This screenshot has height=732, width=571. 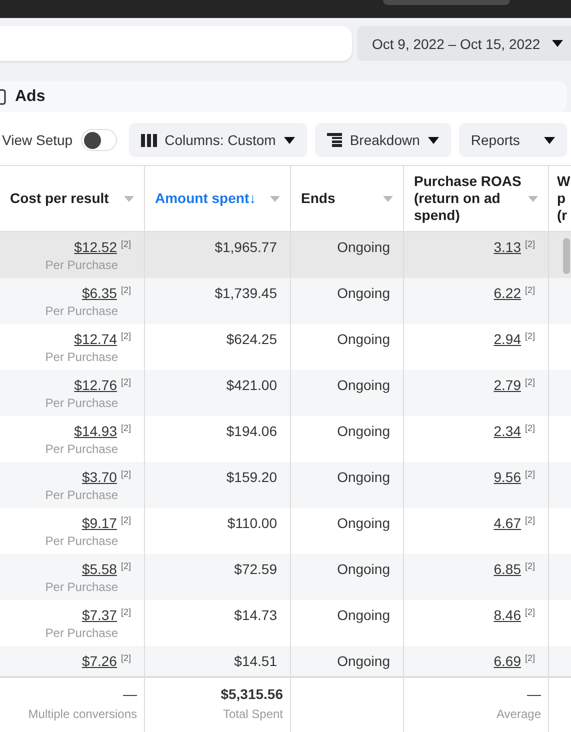 What do you see at coordinates (382, 140) in the screenshot?
I see `breakdown-button: Breakdown` at bounding box center [382, 140].